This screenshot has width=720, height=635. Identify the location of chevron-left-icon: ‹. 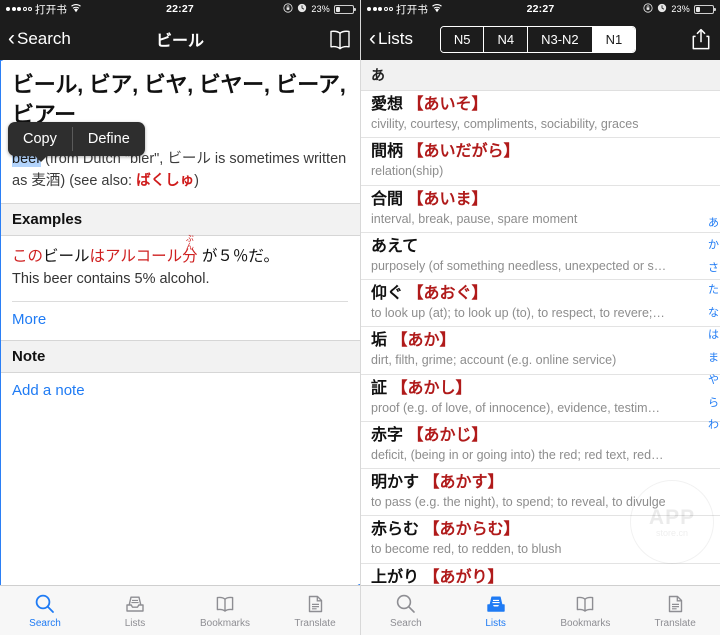
(372, 38).